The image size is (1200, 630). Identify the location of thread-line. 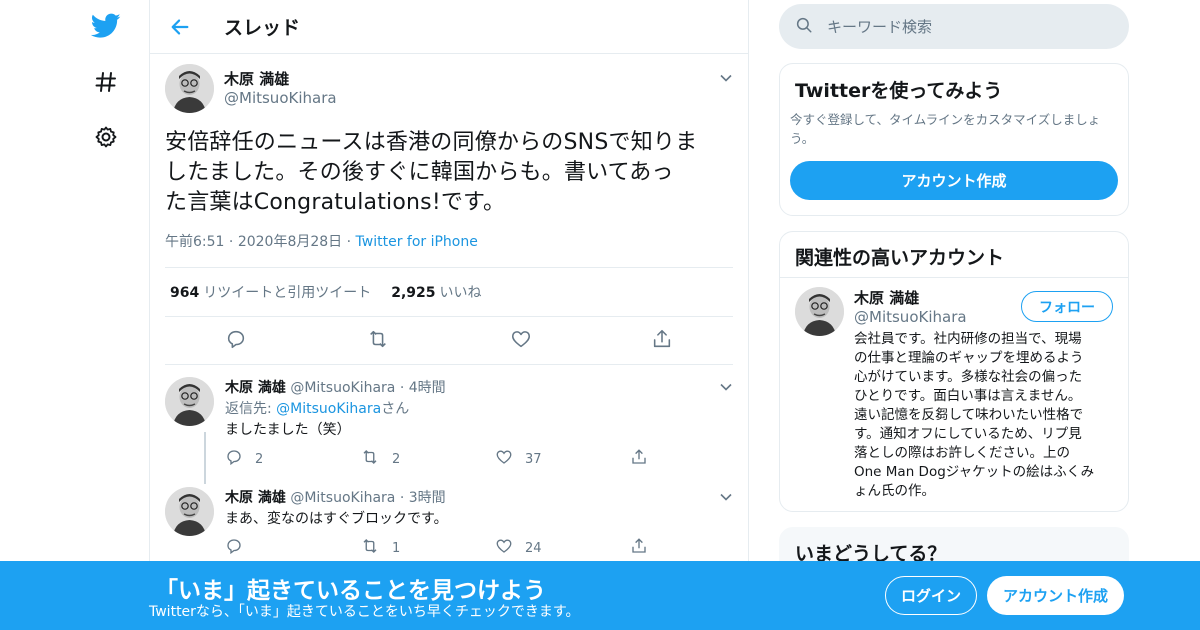
(205, 458).